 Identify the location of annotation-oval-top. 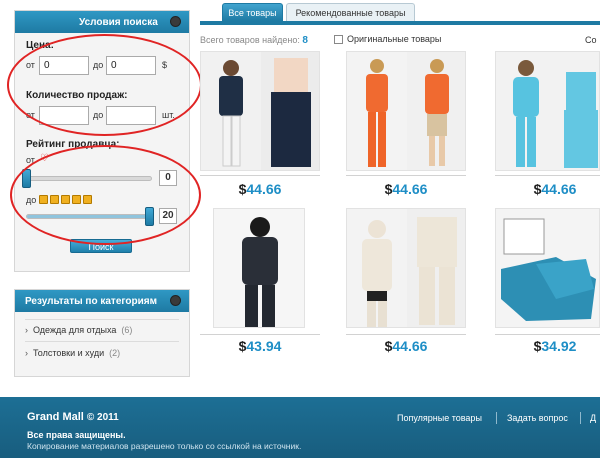
(104, 85).